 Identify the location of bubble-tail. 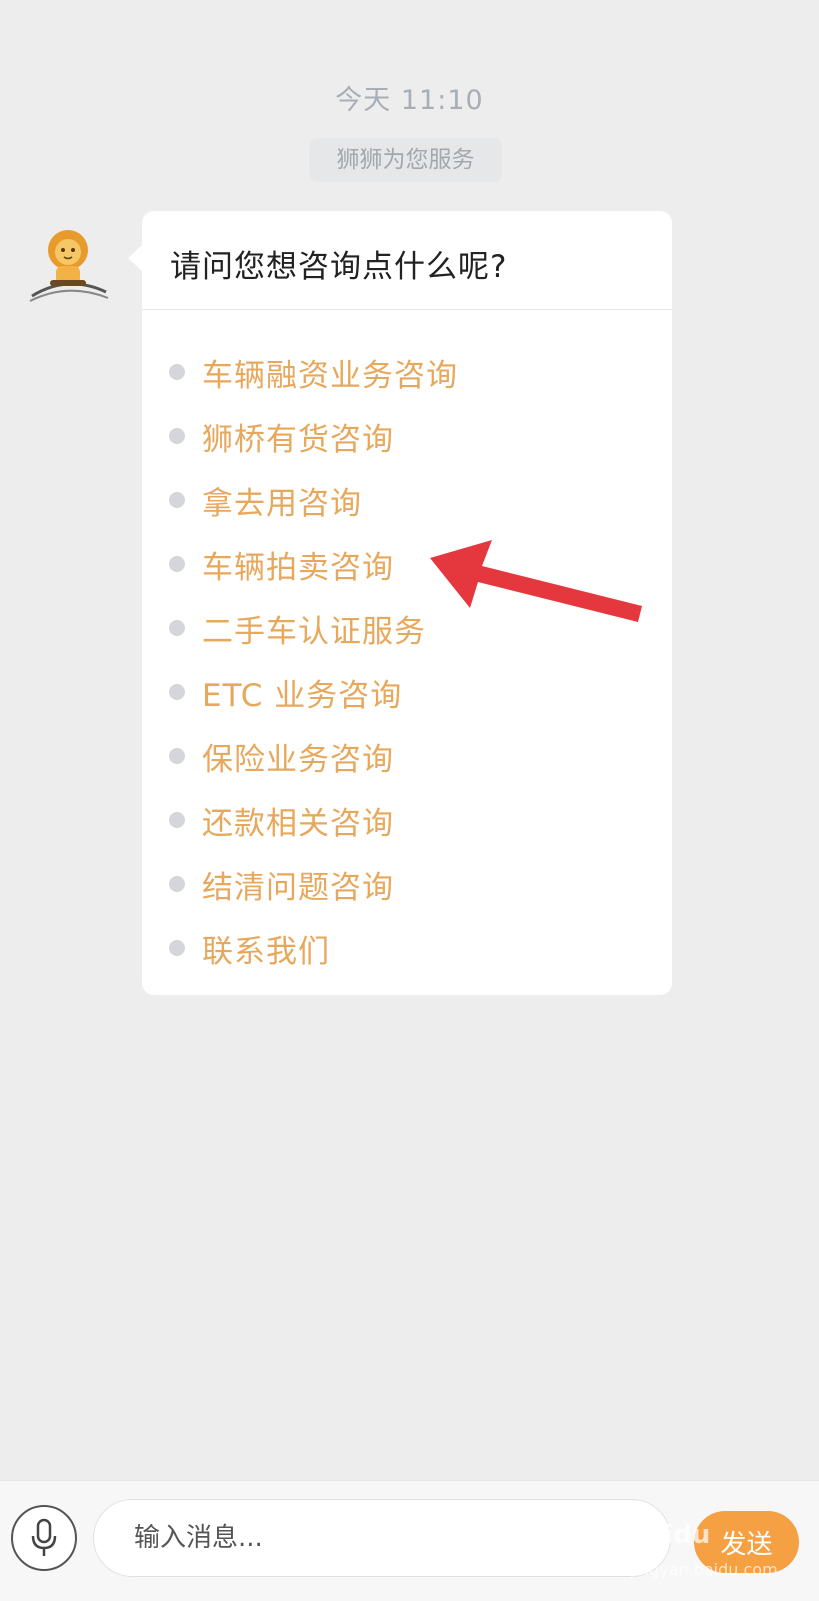
(135, 258).